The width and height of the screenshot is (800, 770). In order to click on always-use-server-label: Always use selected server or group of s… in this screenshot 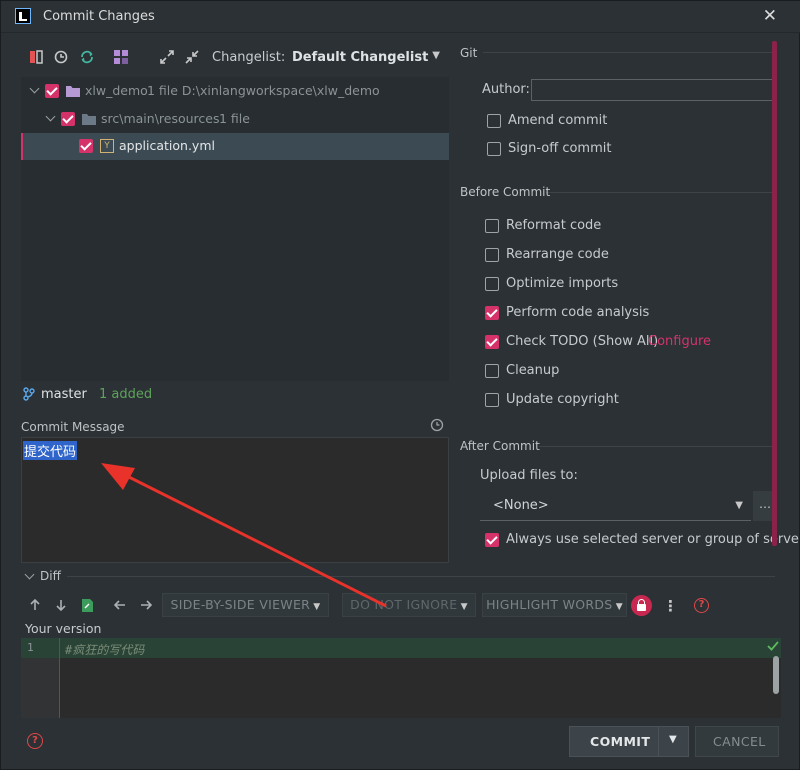, I will do `click(653, 539)`.